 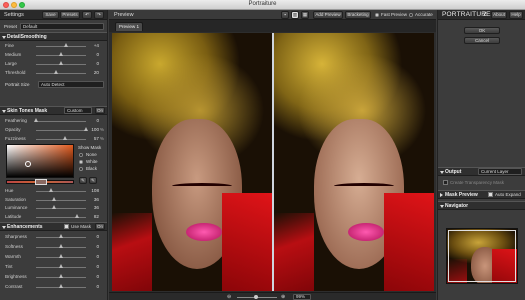 What do you see at coordinates (78, 110) in the screenshot?
I see `mask-mode-dropdown: Custom` at bounding box center [78, 110].